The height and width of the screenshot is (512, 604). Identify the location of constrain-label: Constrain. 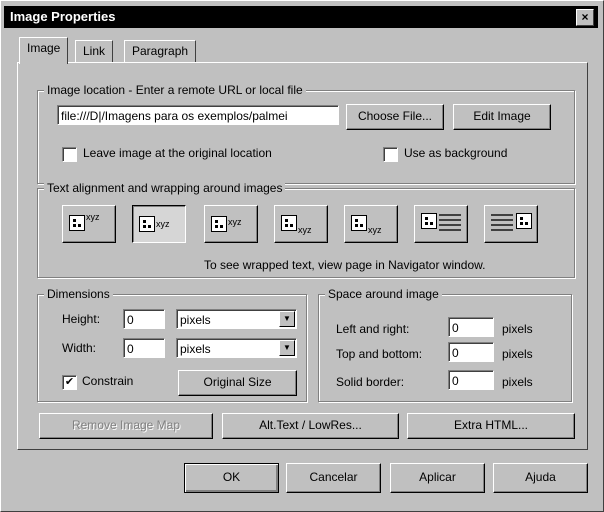
(108, 381).